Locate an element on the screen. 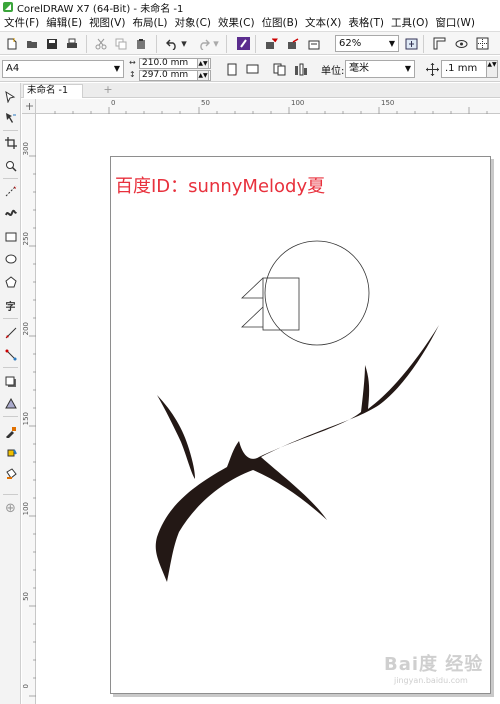 This screenshot has width=500, height=704. nudge-icon is located at coordinates (432, 69).